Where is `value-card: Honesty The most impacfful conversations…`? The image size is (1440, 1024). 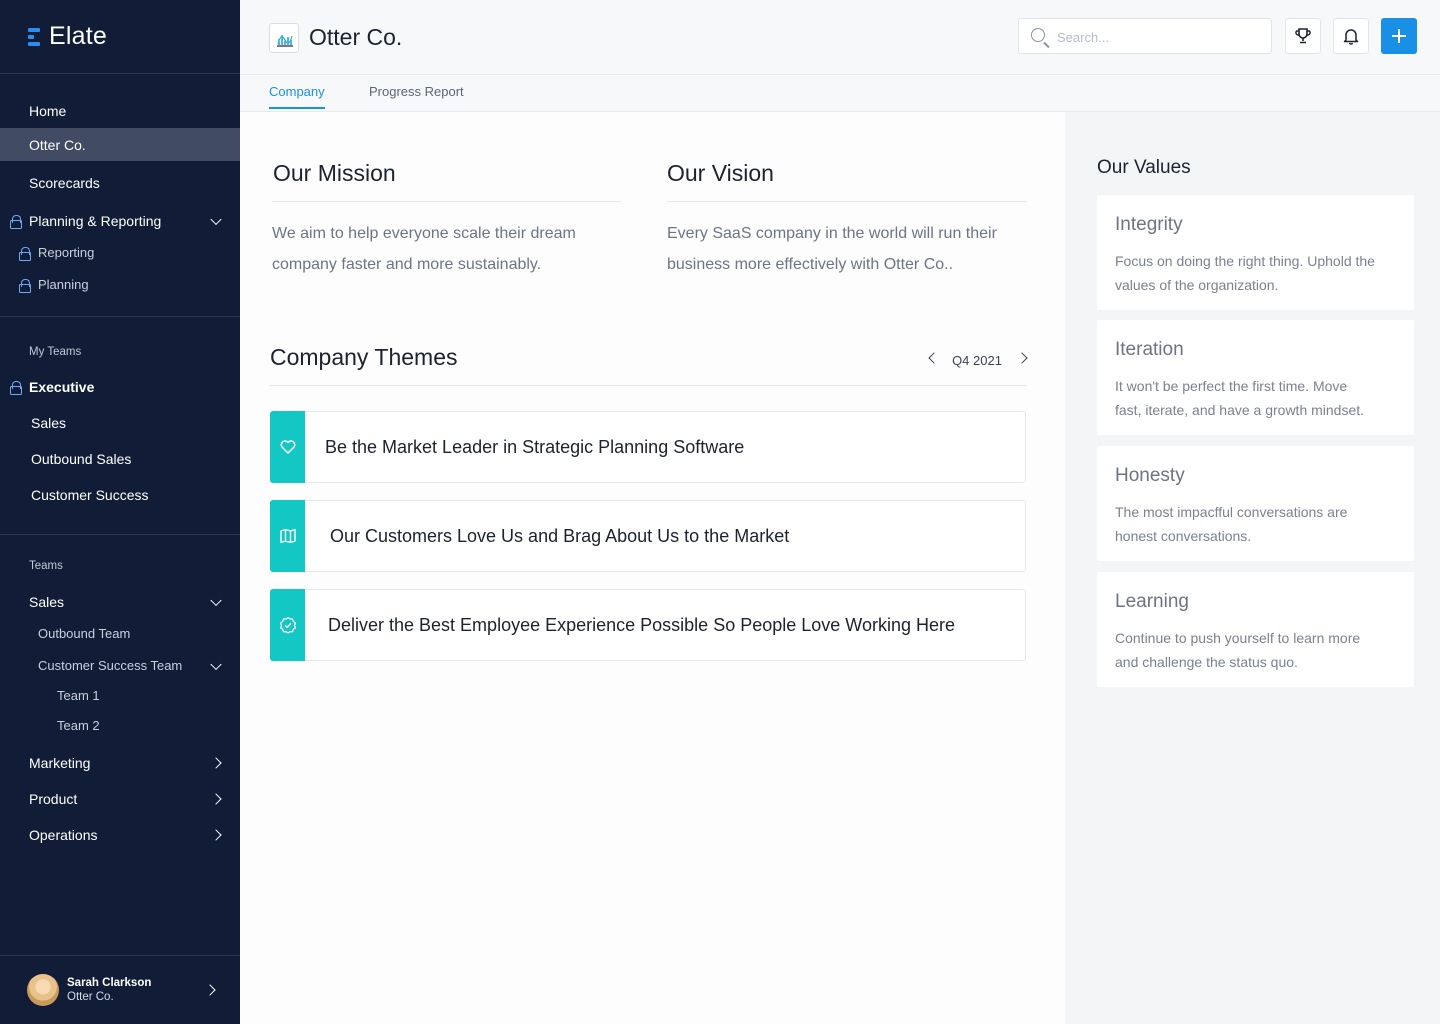 value-card: Honesty The most impacfful conversations… is located at coordinates (1255, 503).